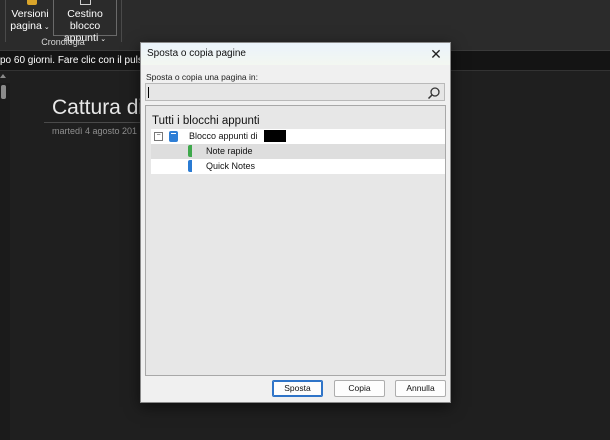  Describe the element at coordinates (420, 388) in the screenshot. I see `cancel-button: Annulla` at that location.